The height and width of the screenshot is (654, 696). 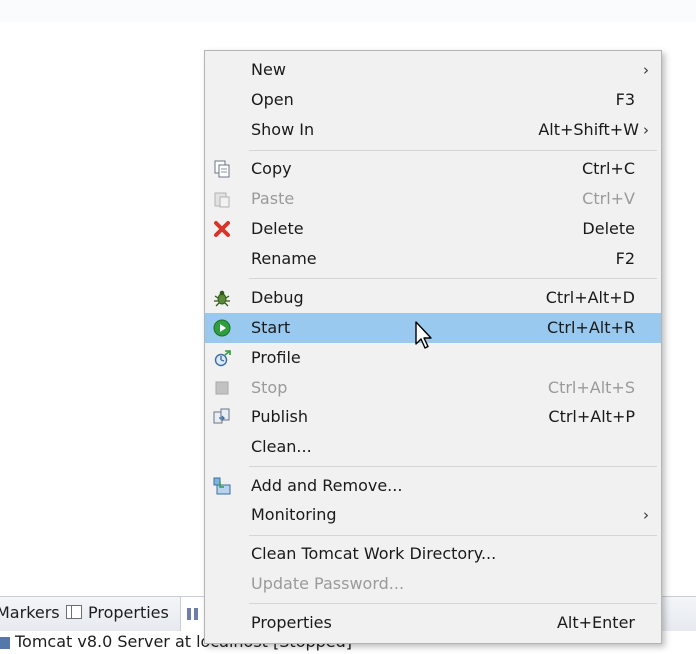 What do you see at coordinates (5, 642) in the screenshot?
I see `server-icon` at bounding box center [5, 642].